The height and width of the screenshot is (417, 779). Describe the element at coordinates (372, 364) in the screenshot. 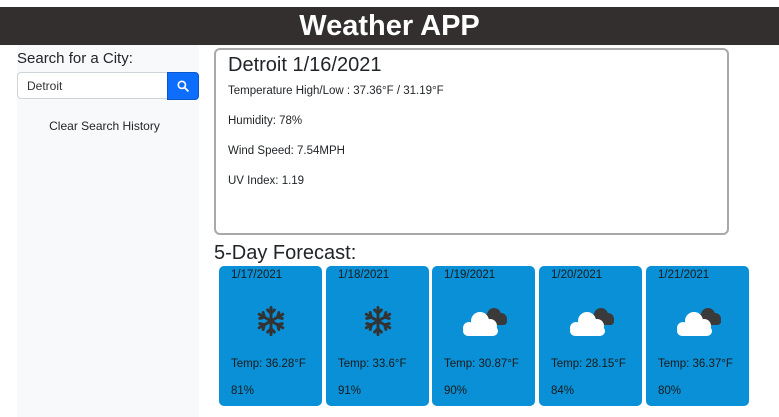

I see `forecast-temp: Temp: 33.6°F` at that location.